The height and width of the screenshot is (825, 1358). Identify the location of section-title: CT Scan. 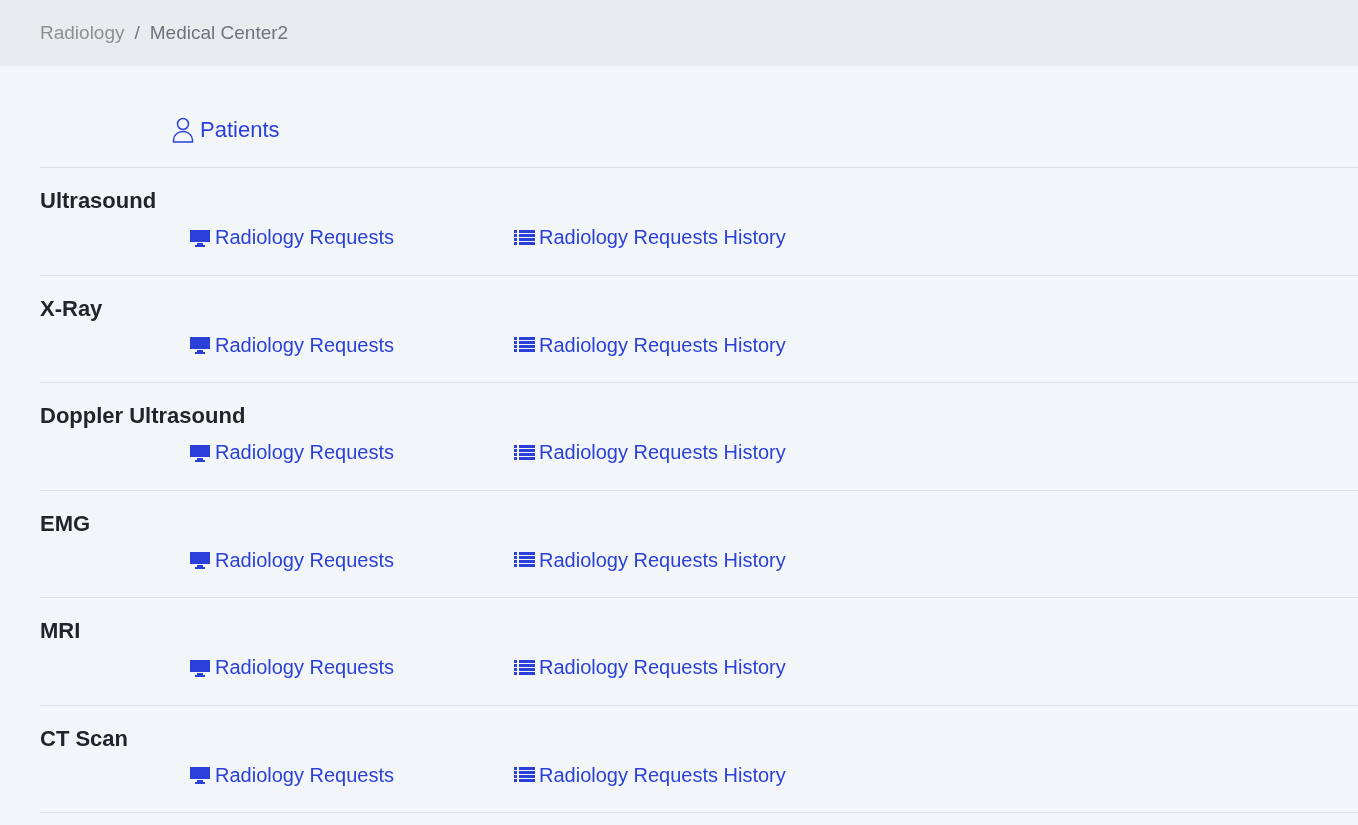
(84, 738).